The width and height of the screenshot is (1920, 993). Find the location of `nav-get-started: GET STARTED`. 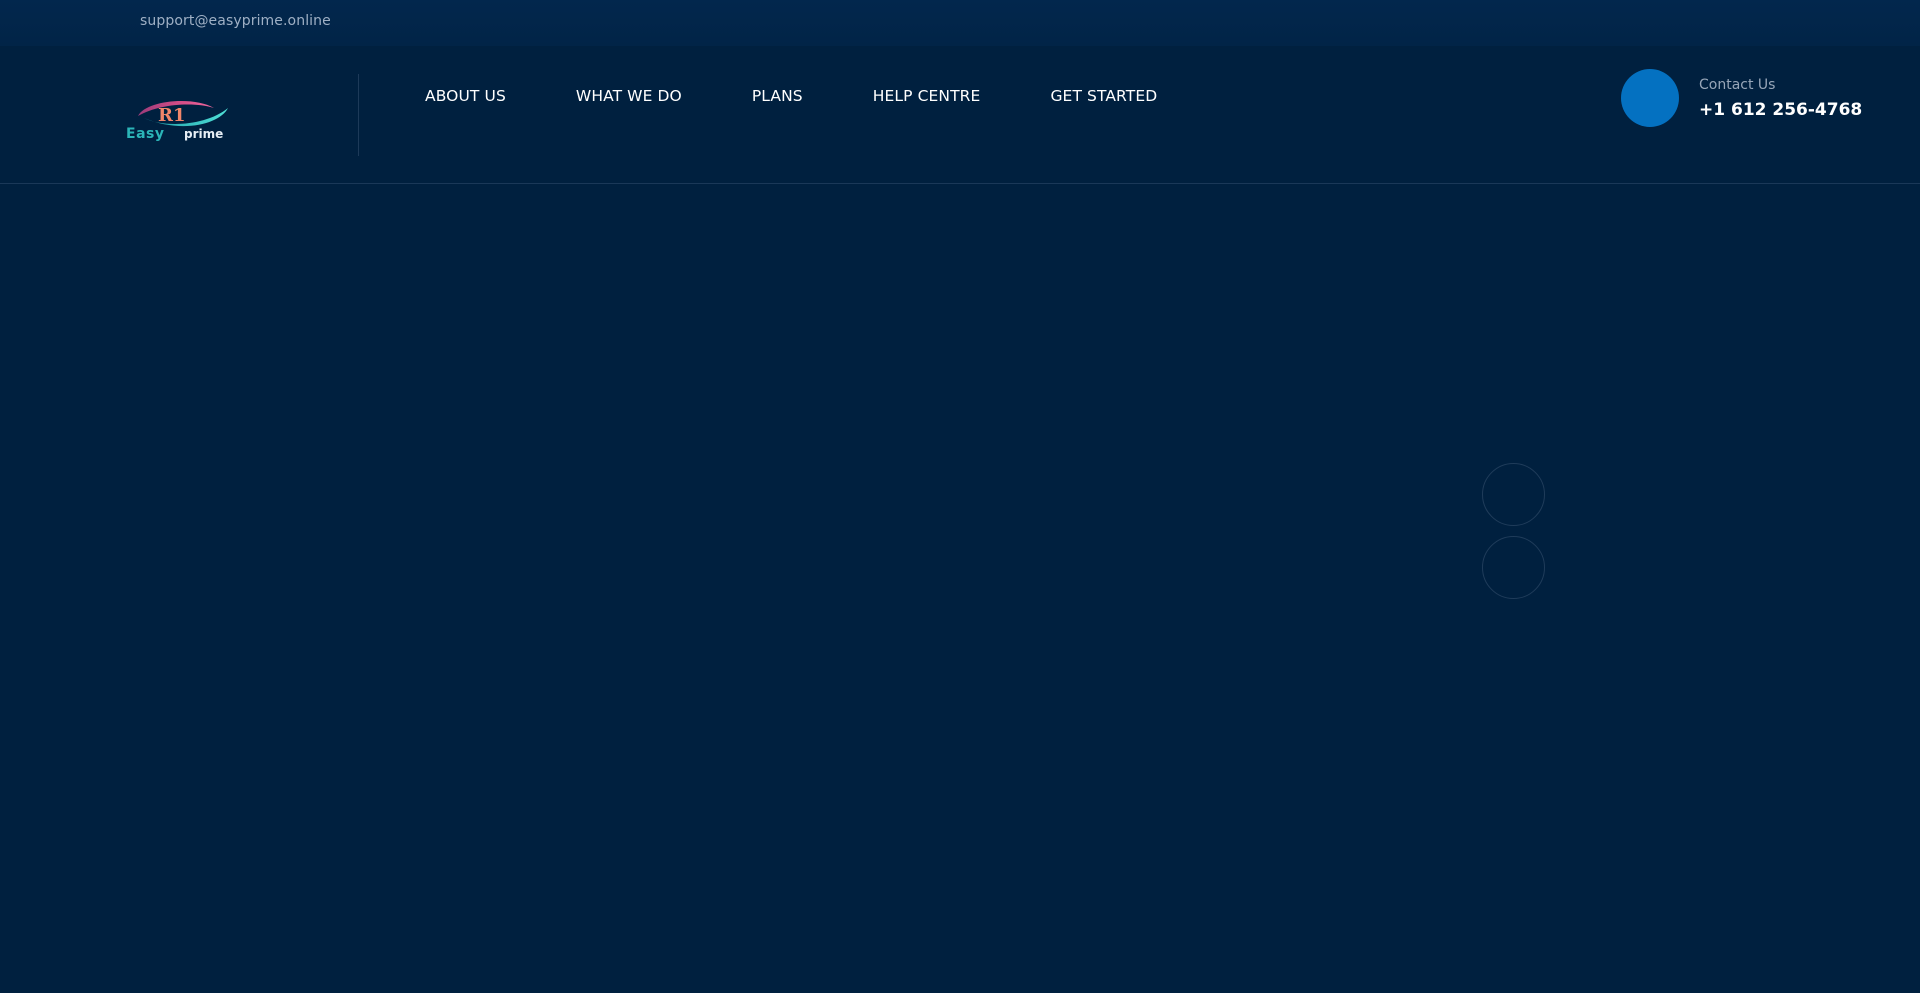

nav-get-started: GET STARTED is located at coordinates (1103, 96).